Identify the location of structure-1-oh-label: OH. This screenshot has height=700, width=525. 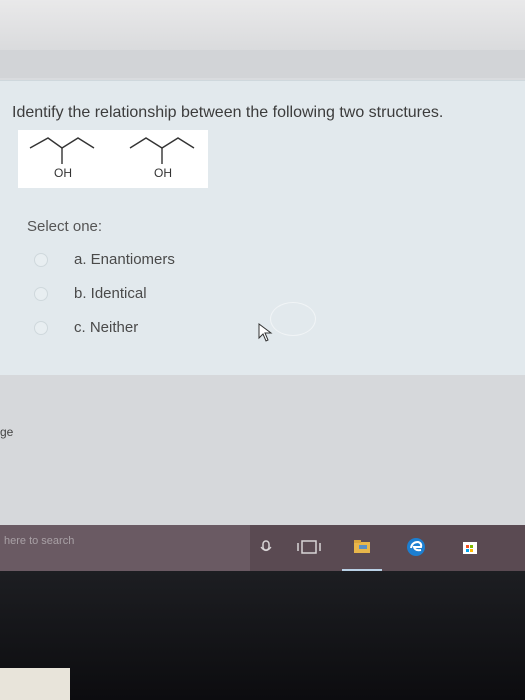
(63, 173).